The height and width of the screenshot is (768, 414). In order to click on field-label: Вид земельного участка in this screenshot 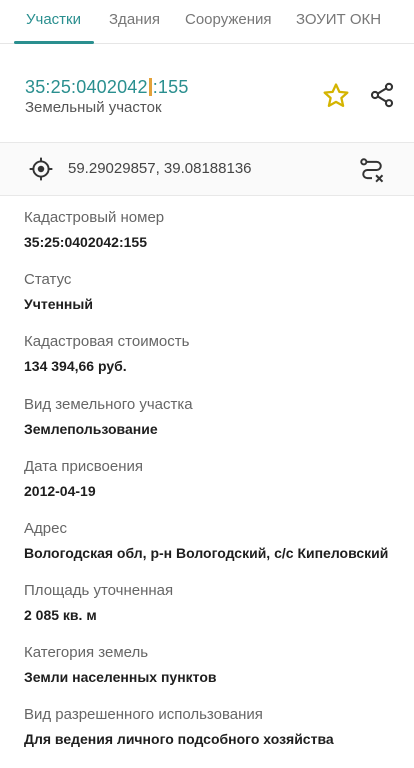, I will do `click(108, 404)`.